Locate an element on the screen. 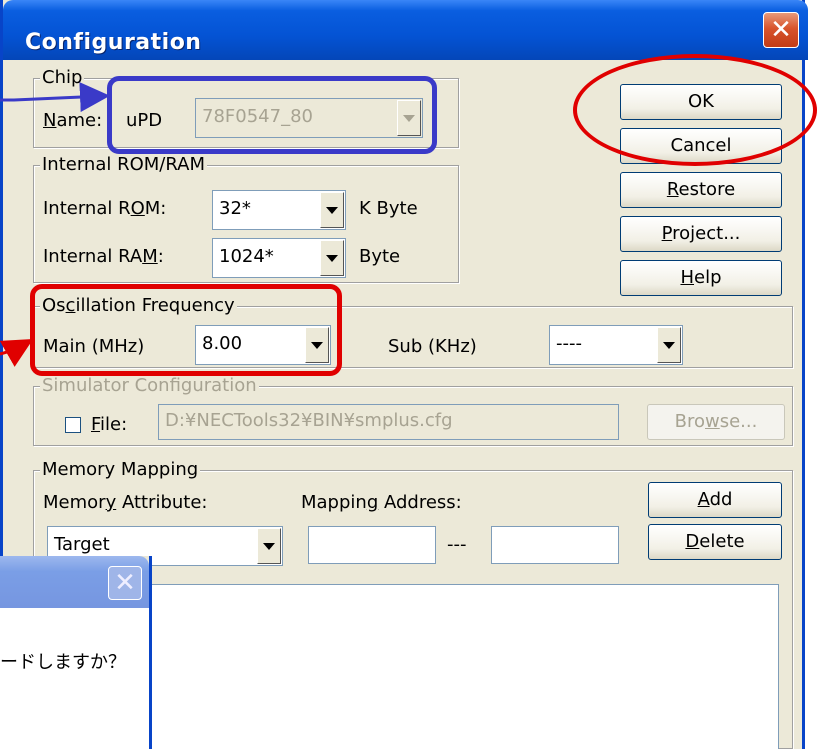 The height and width of the screenshot is (749, 817). red-arrow is located at coordinates (17, 353).